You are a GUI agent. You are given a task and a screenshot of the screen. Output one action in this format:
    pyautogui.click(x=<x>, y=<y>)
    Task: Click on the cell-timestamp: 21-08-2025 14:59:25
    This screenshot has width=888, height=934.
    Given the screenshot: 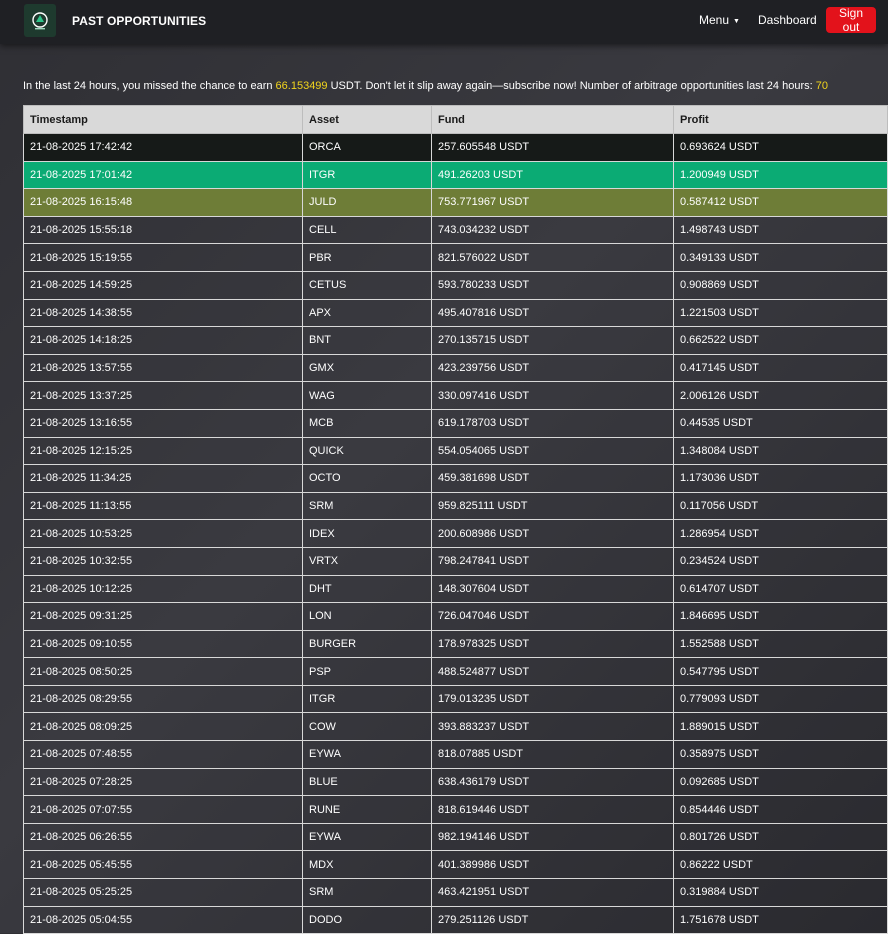 What is the action you would take?
    pyautogui.click(x=163, y=285)
    